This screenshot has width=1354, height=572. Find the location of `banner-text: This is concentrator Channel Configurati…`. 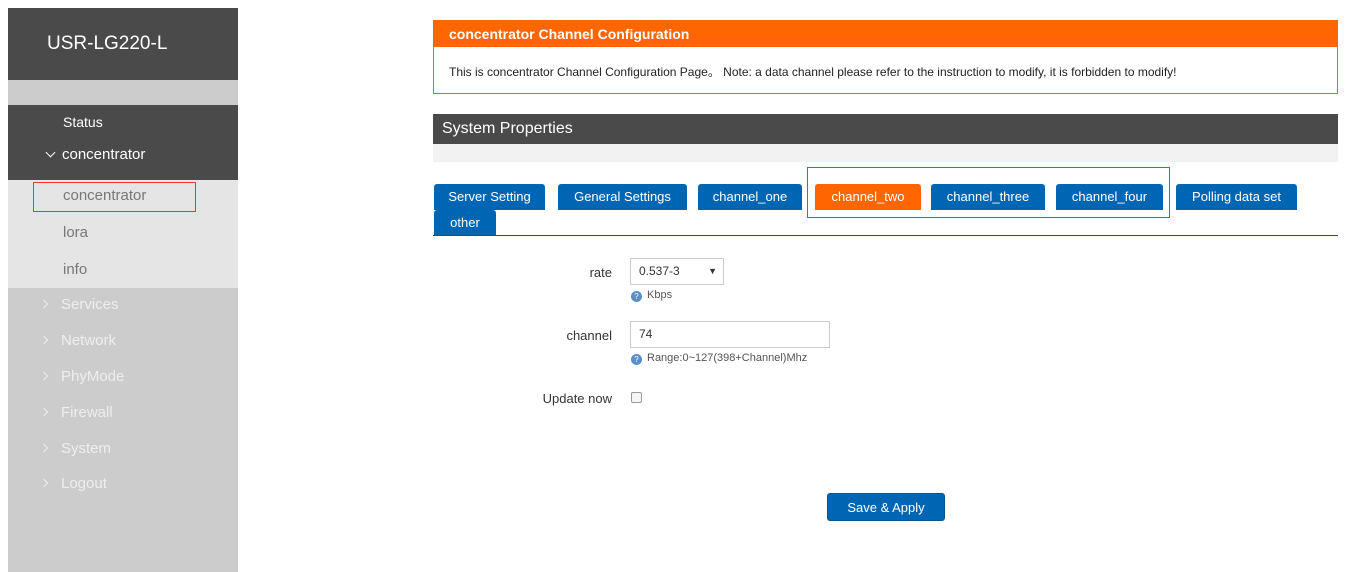

banner-text: This is concentrator Channel Configurati… is located at coordinates (813, 72).